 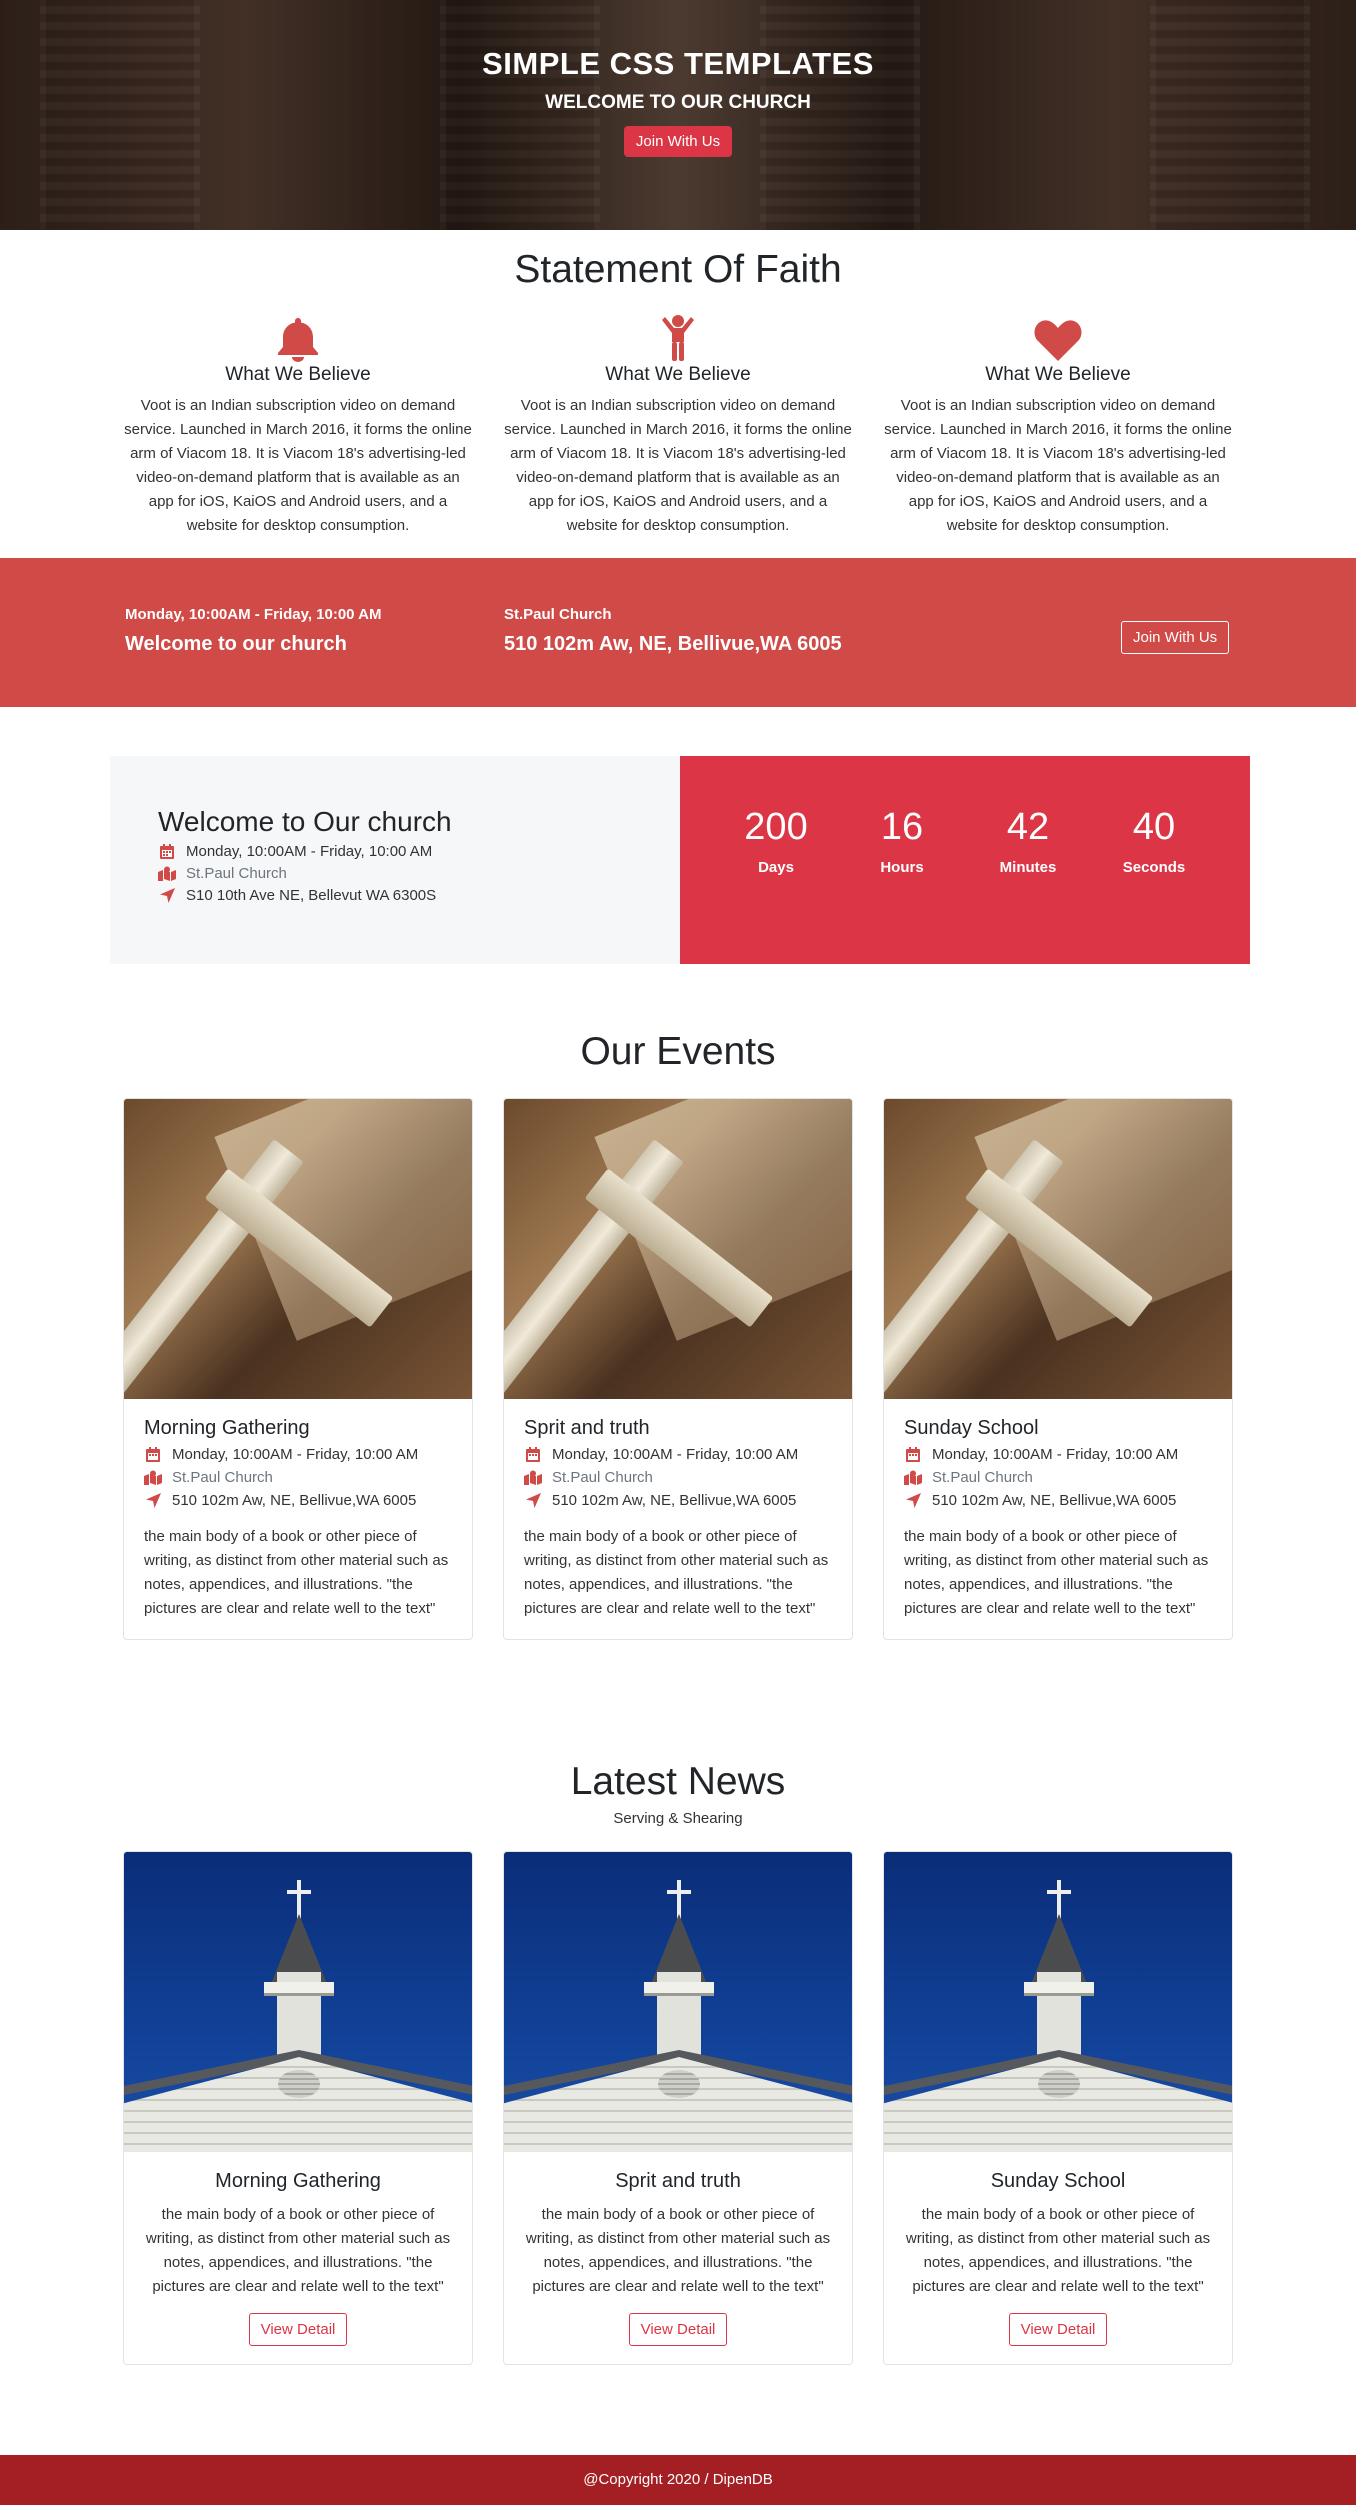 What do you see at coordinates (902, 885) in the screenshot?
I see `countdown-hours: 16 Hours` at bounding box center [902, 885].